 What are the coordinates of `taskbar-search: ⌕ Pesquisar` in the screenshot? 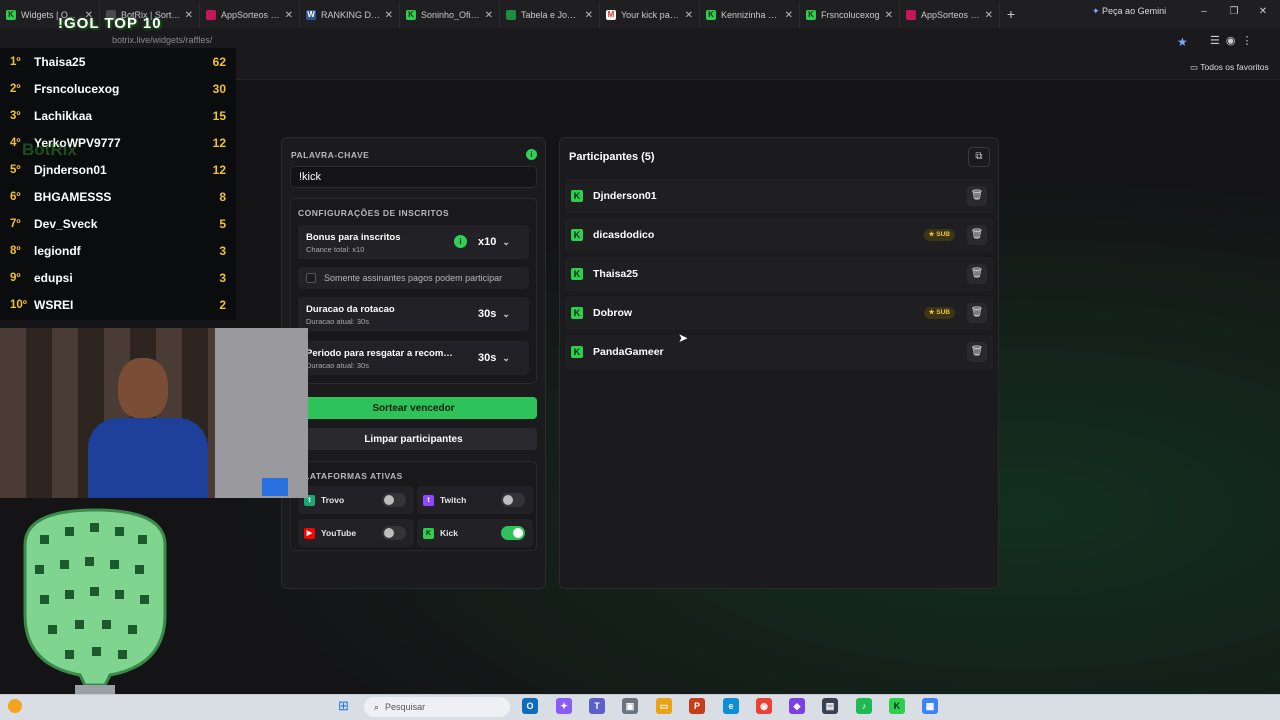 It's located at (437, 707).